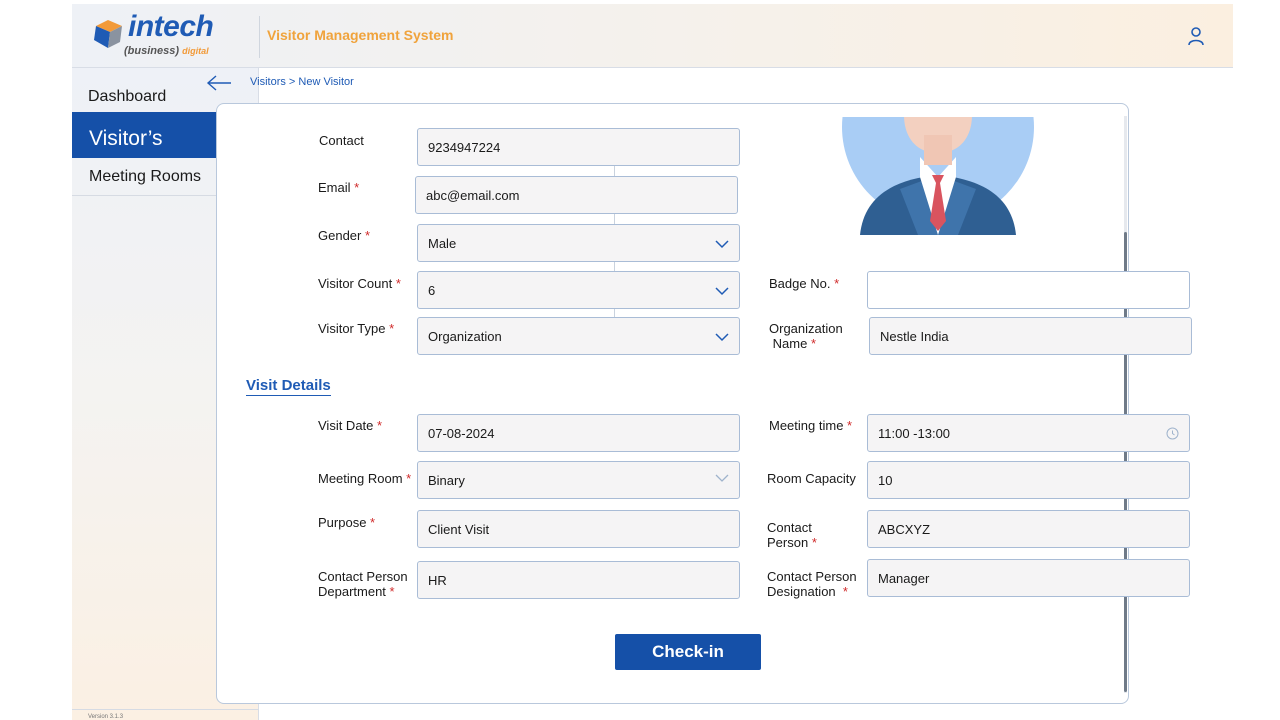 The image size is (1280, 720). I want to click on gender-label-text: Gender, so click(340, 235).